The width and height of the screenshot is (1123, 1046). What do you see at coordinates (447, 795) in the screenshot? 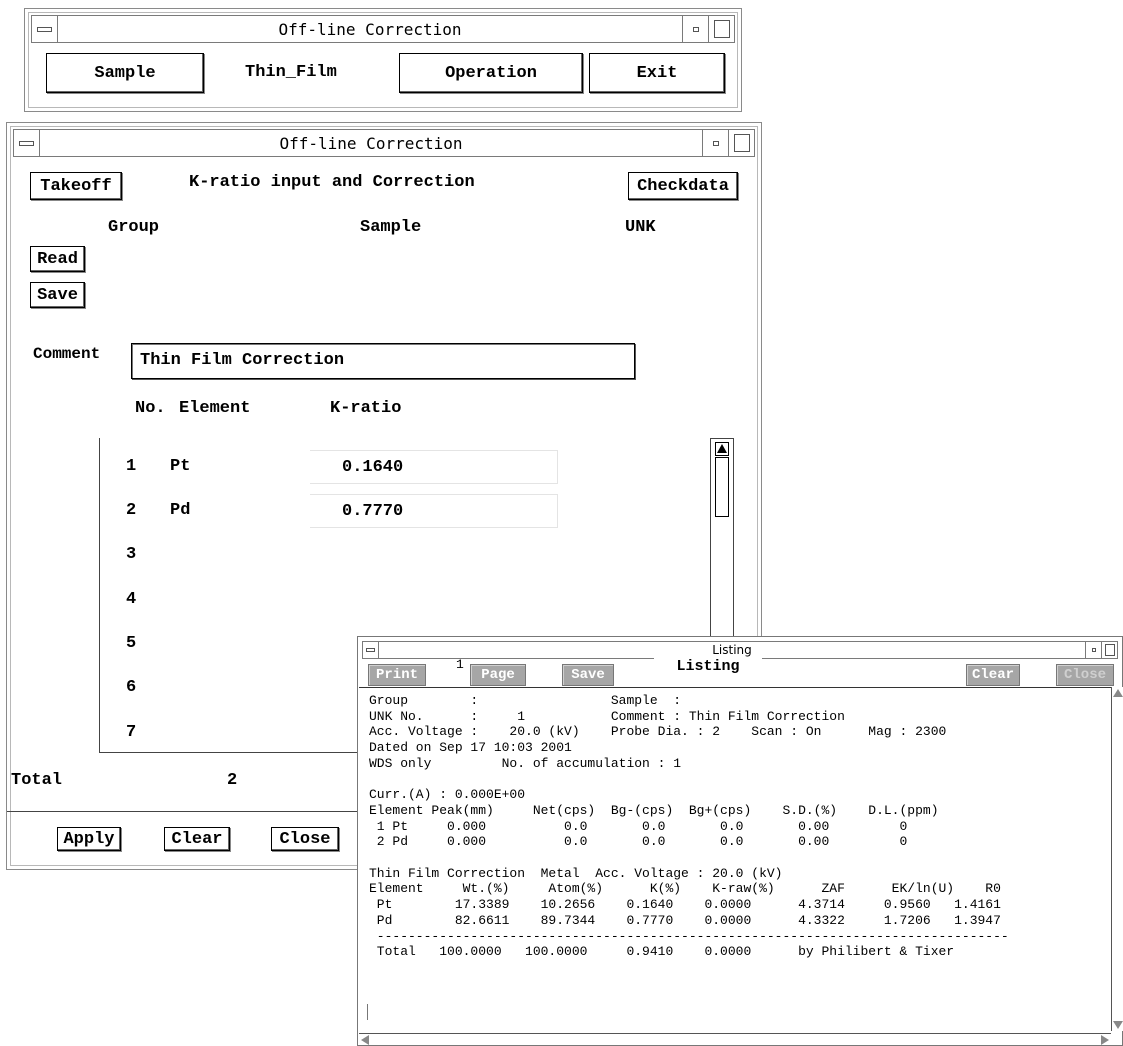
I see `listing-line: Curr.(A) : 0.000E+00` at bounding box center [447, 795].